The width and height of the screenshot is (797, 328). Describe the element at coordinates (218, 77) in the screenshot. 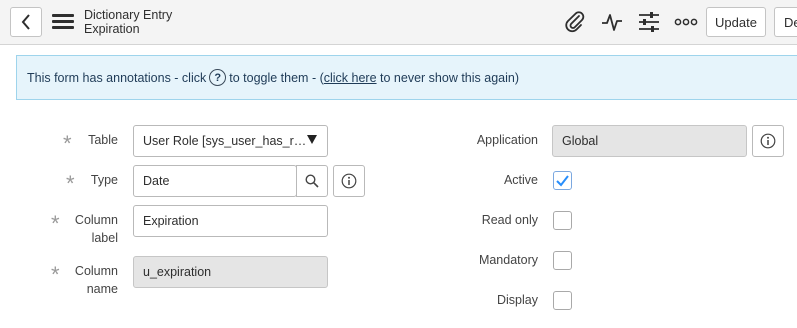

I see `help-toggle-icon: ?` at that location.